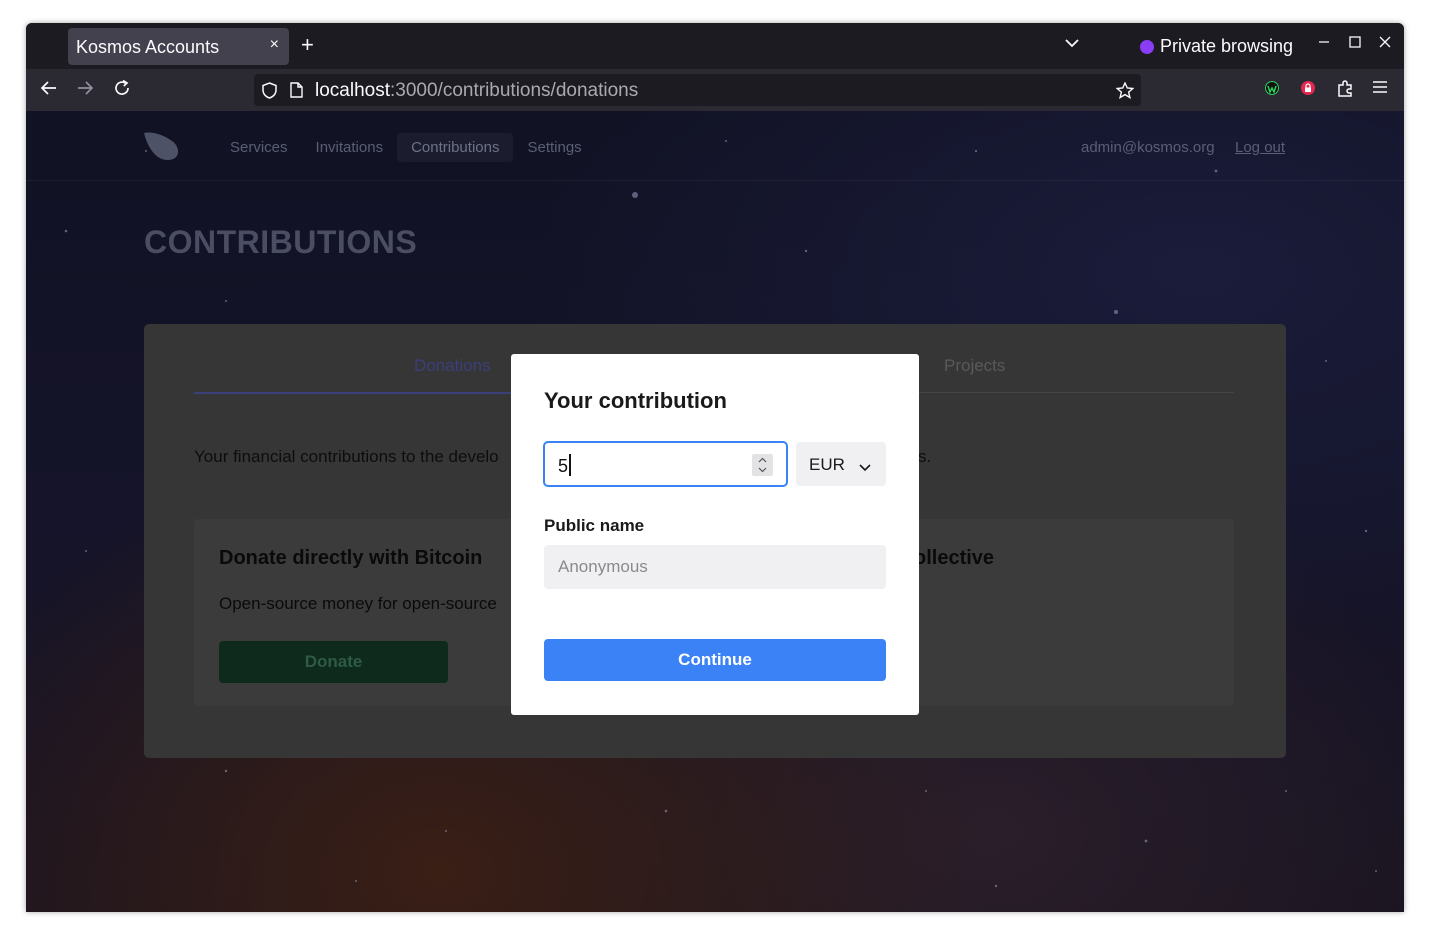  Describe the element at coordinates (565, 465) in the screenshot. I see `amount-value: 5` at that location.